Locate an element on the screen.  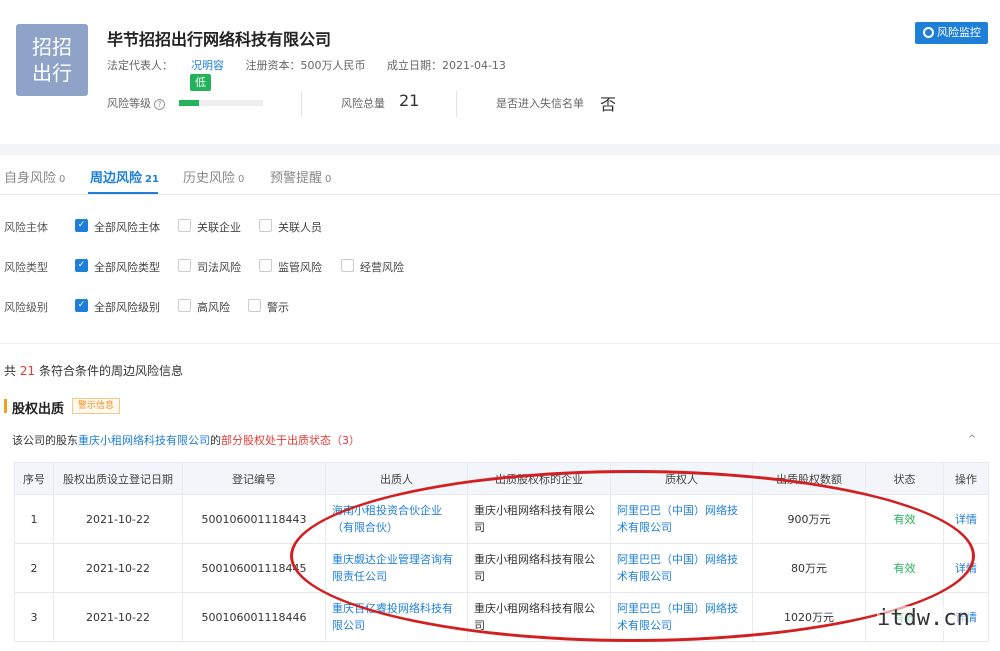
result-summary: 共 21 条符合条件的周边风险信息 is located at coordinates (93, 370).